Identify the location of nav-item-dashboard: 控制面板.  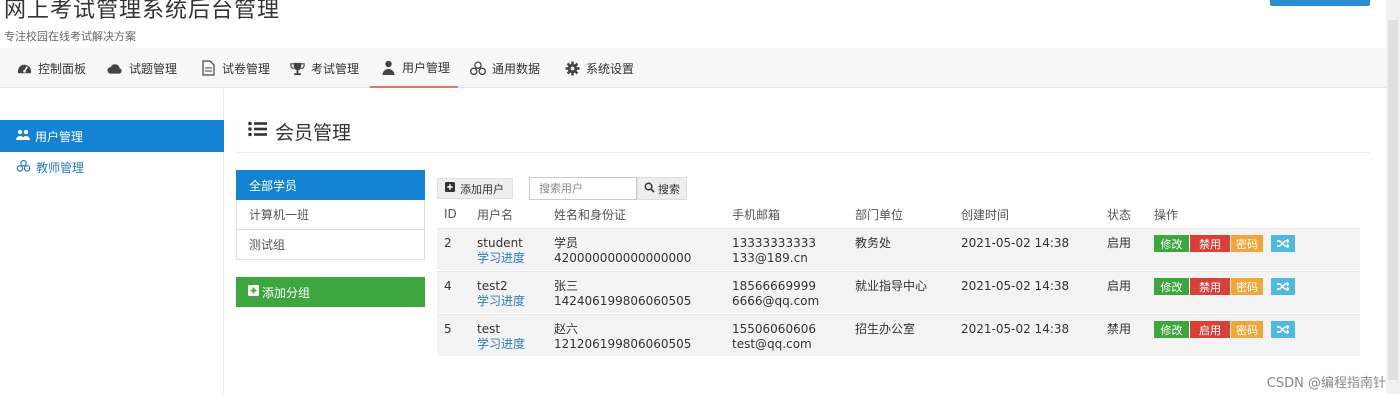
(51, 68).